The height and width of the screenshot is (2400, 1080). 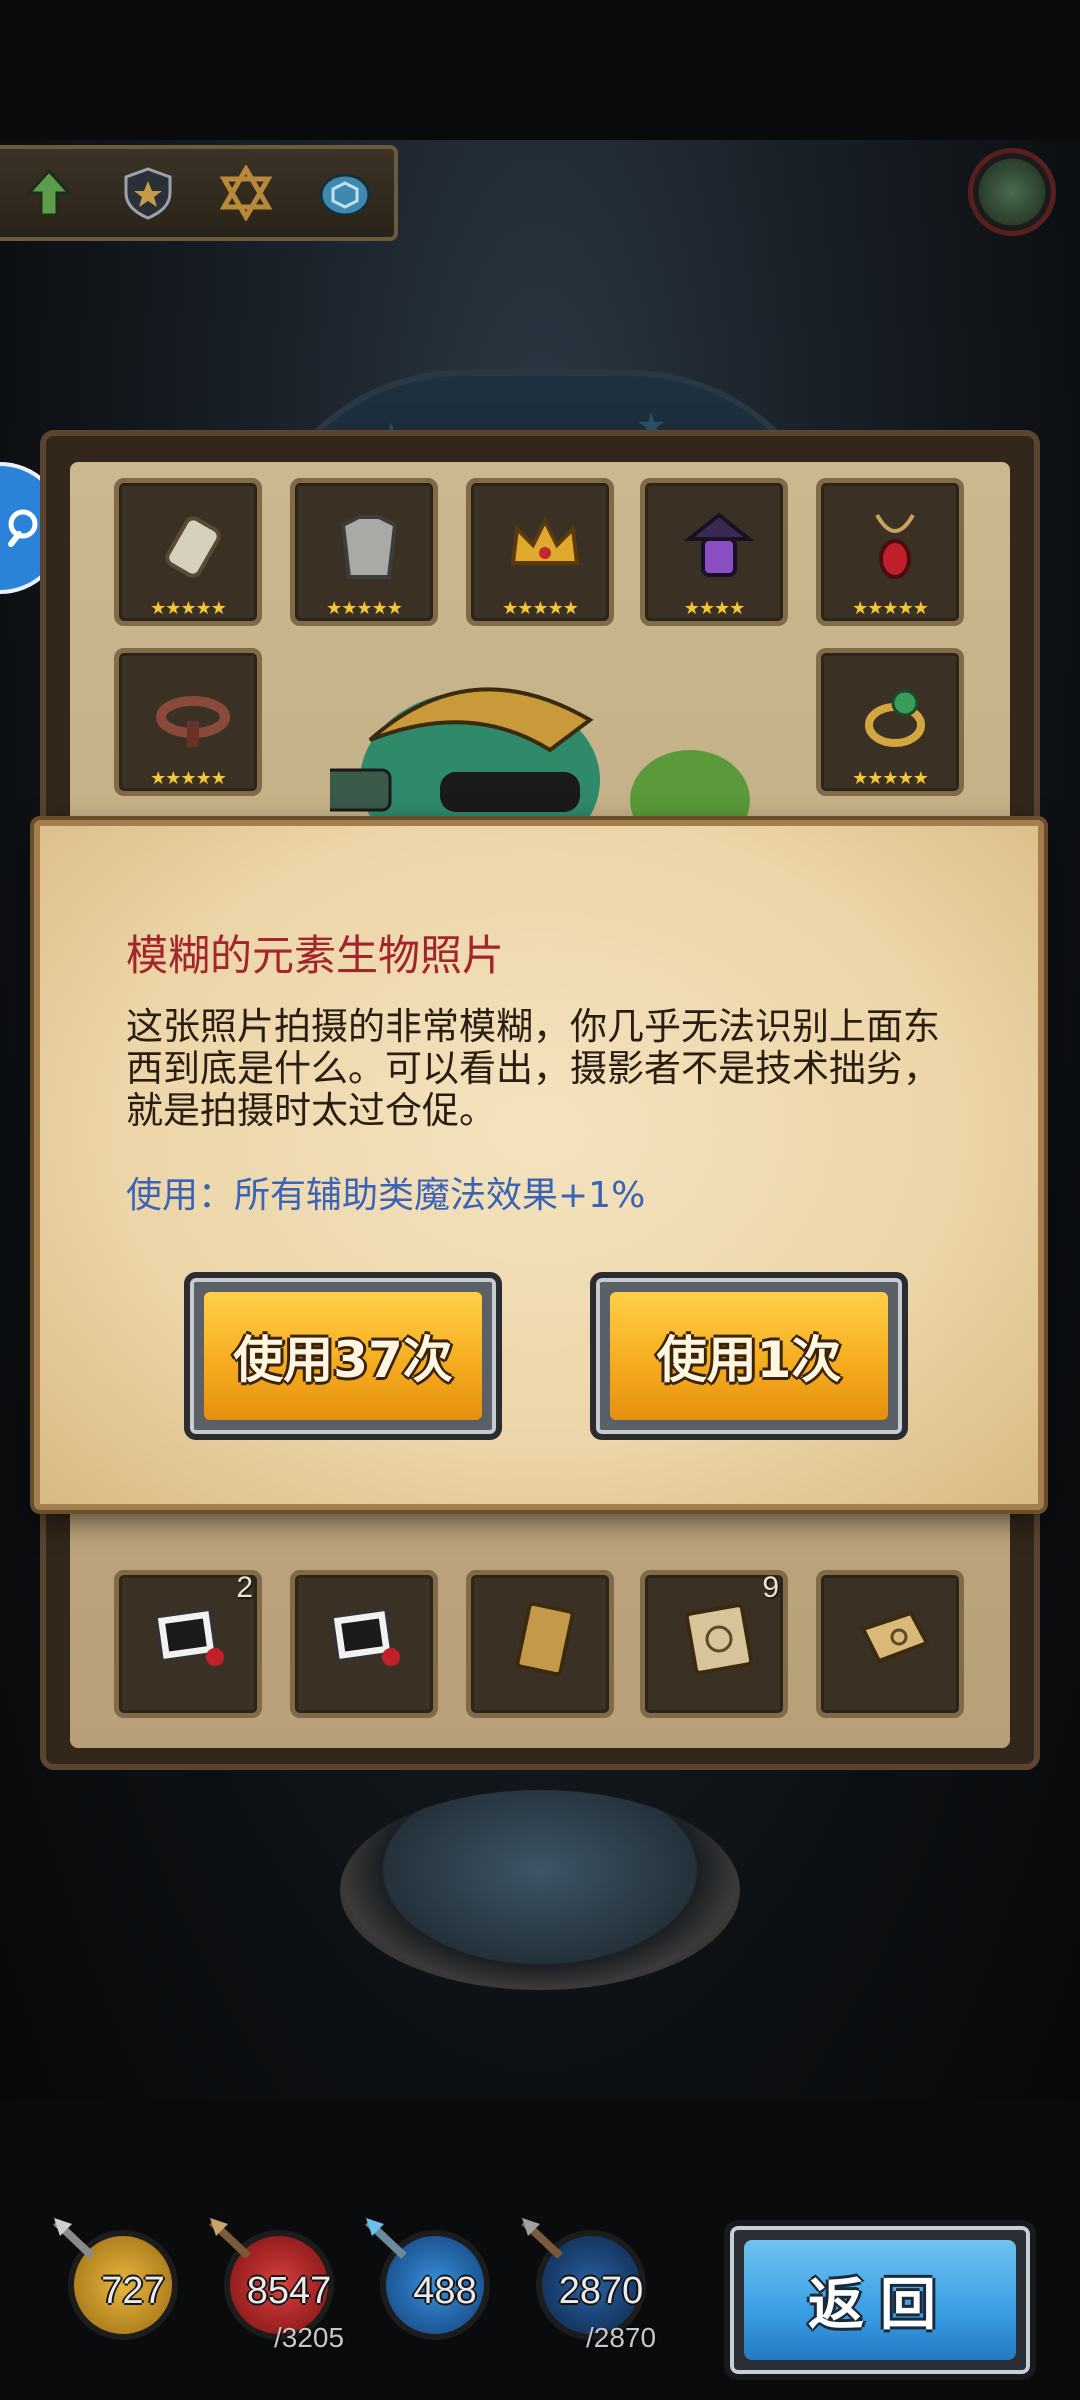 I want to click on potion-staff-icon, so click(x=542, y=2238).